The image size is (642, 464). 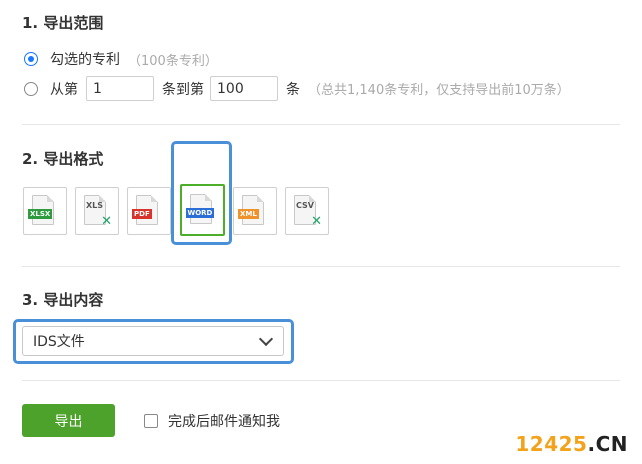 What do you see at coordinates (121, 59) in the screenshot?
I see `range-option-selected: 勾选的专利 （100条专利）` at bounding box center [121, 59].